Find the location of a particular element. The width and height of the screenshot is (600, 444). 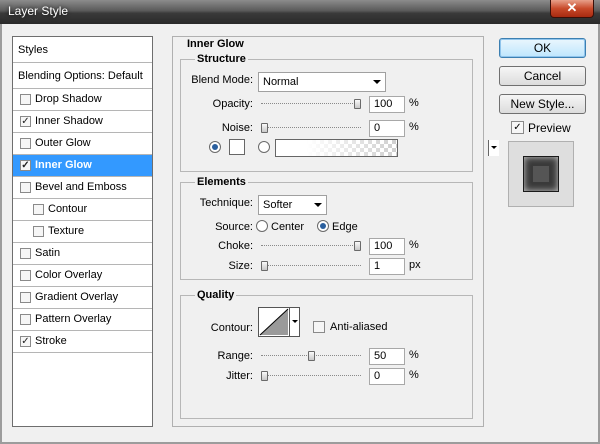

technique-label: Technique: is located at coordinates (226, 203).